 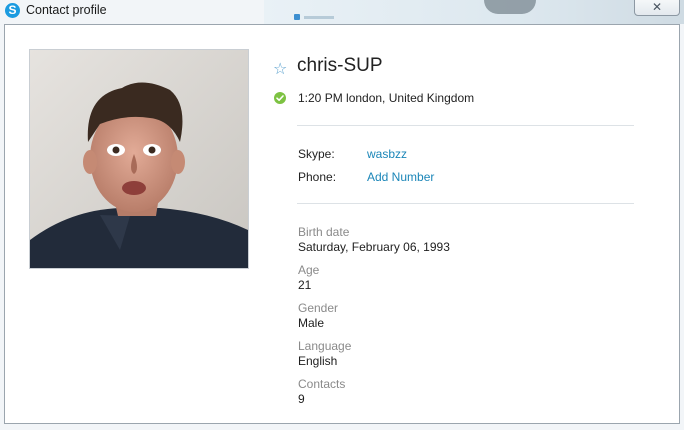 What do you see at coordinates (324, 232) in the screenshot?
I see `birth-date-label: Birth date` at bounding box center [324, 232].